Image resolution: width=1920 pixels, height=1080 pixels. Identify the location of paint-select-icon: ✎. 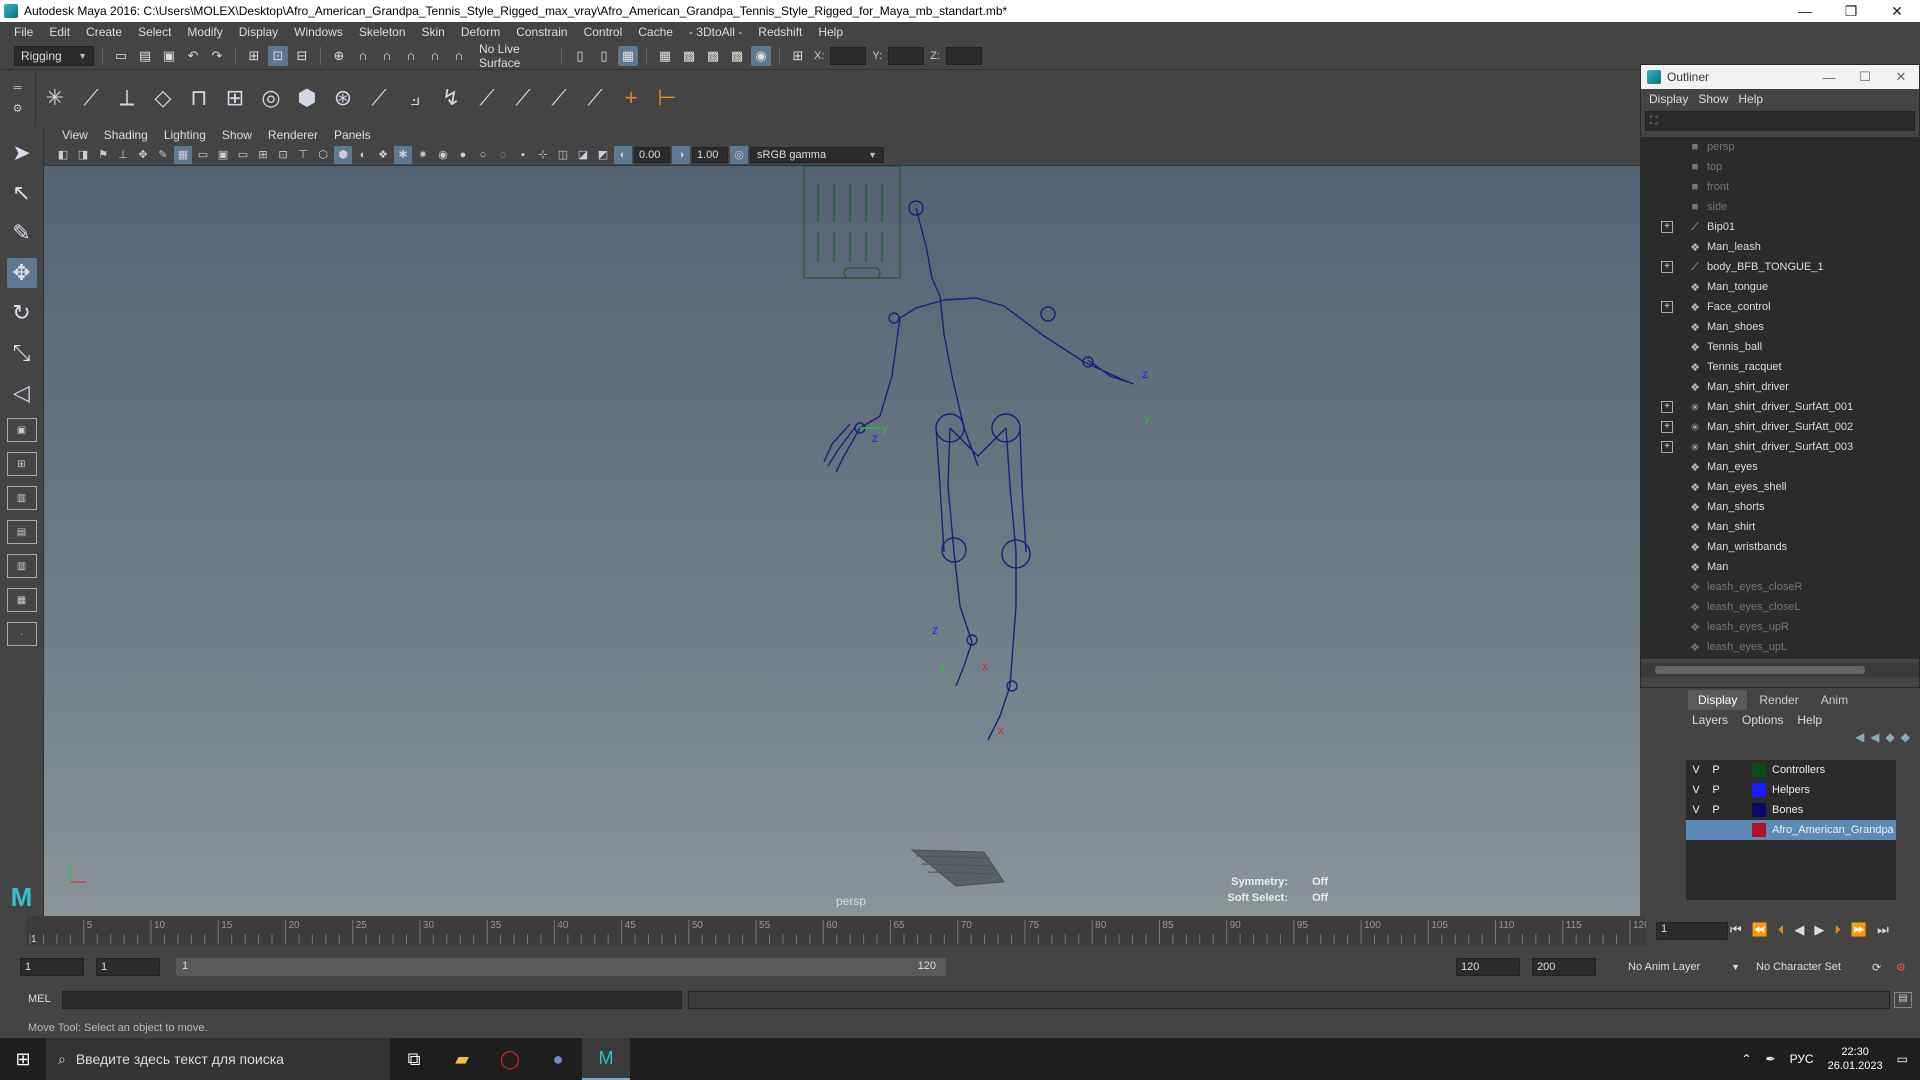
(22, 233).